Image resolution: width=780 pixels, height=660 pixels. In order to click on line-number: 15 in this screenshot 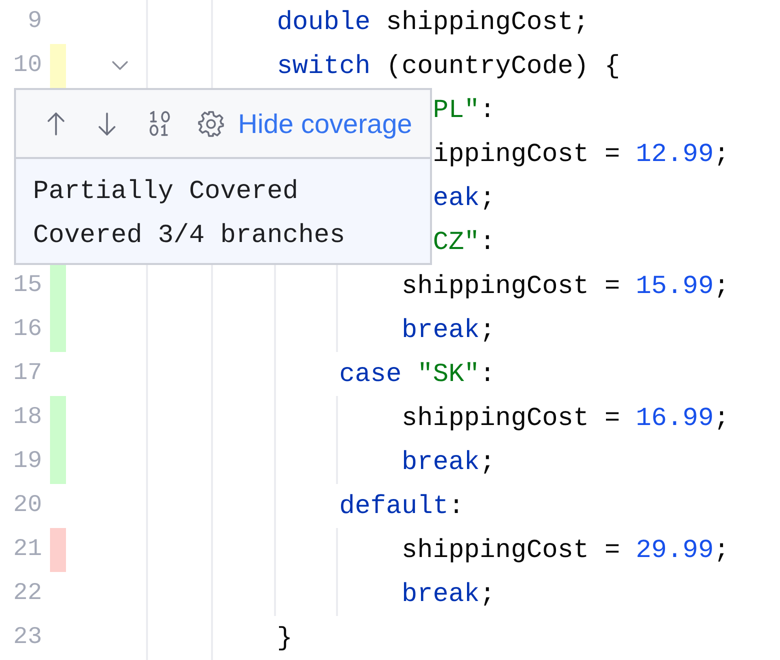, I will do `click(27, 286)`.